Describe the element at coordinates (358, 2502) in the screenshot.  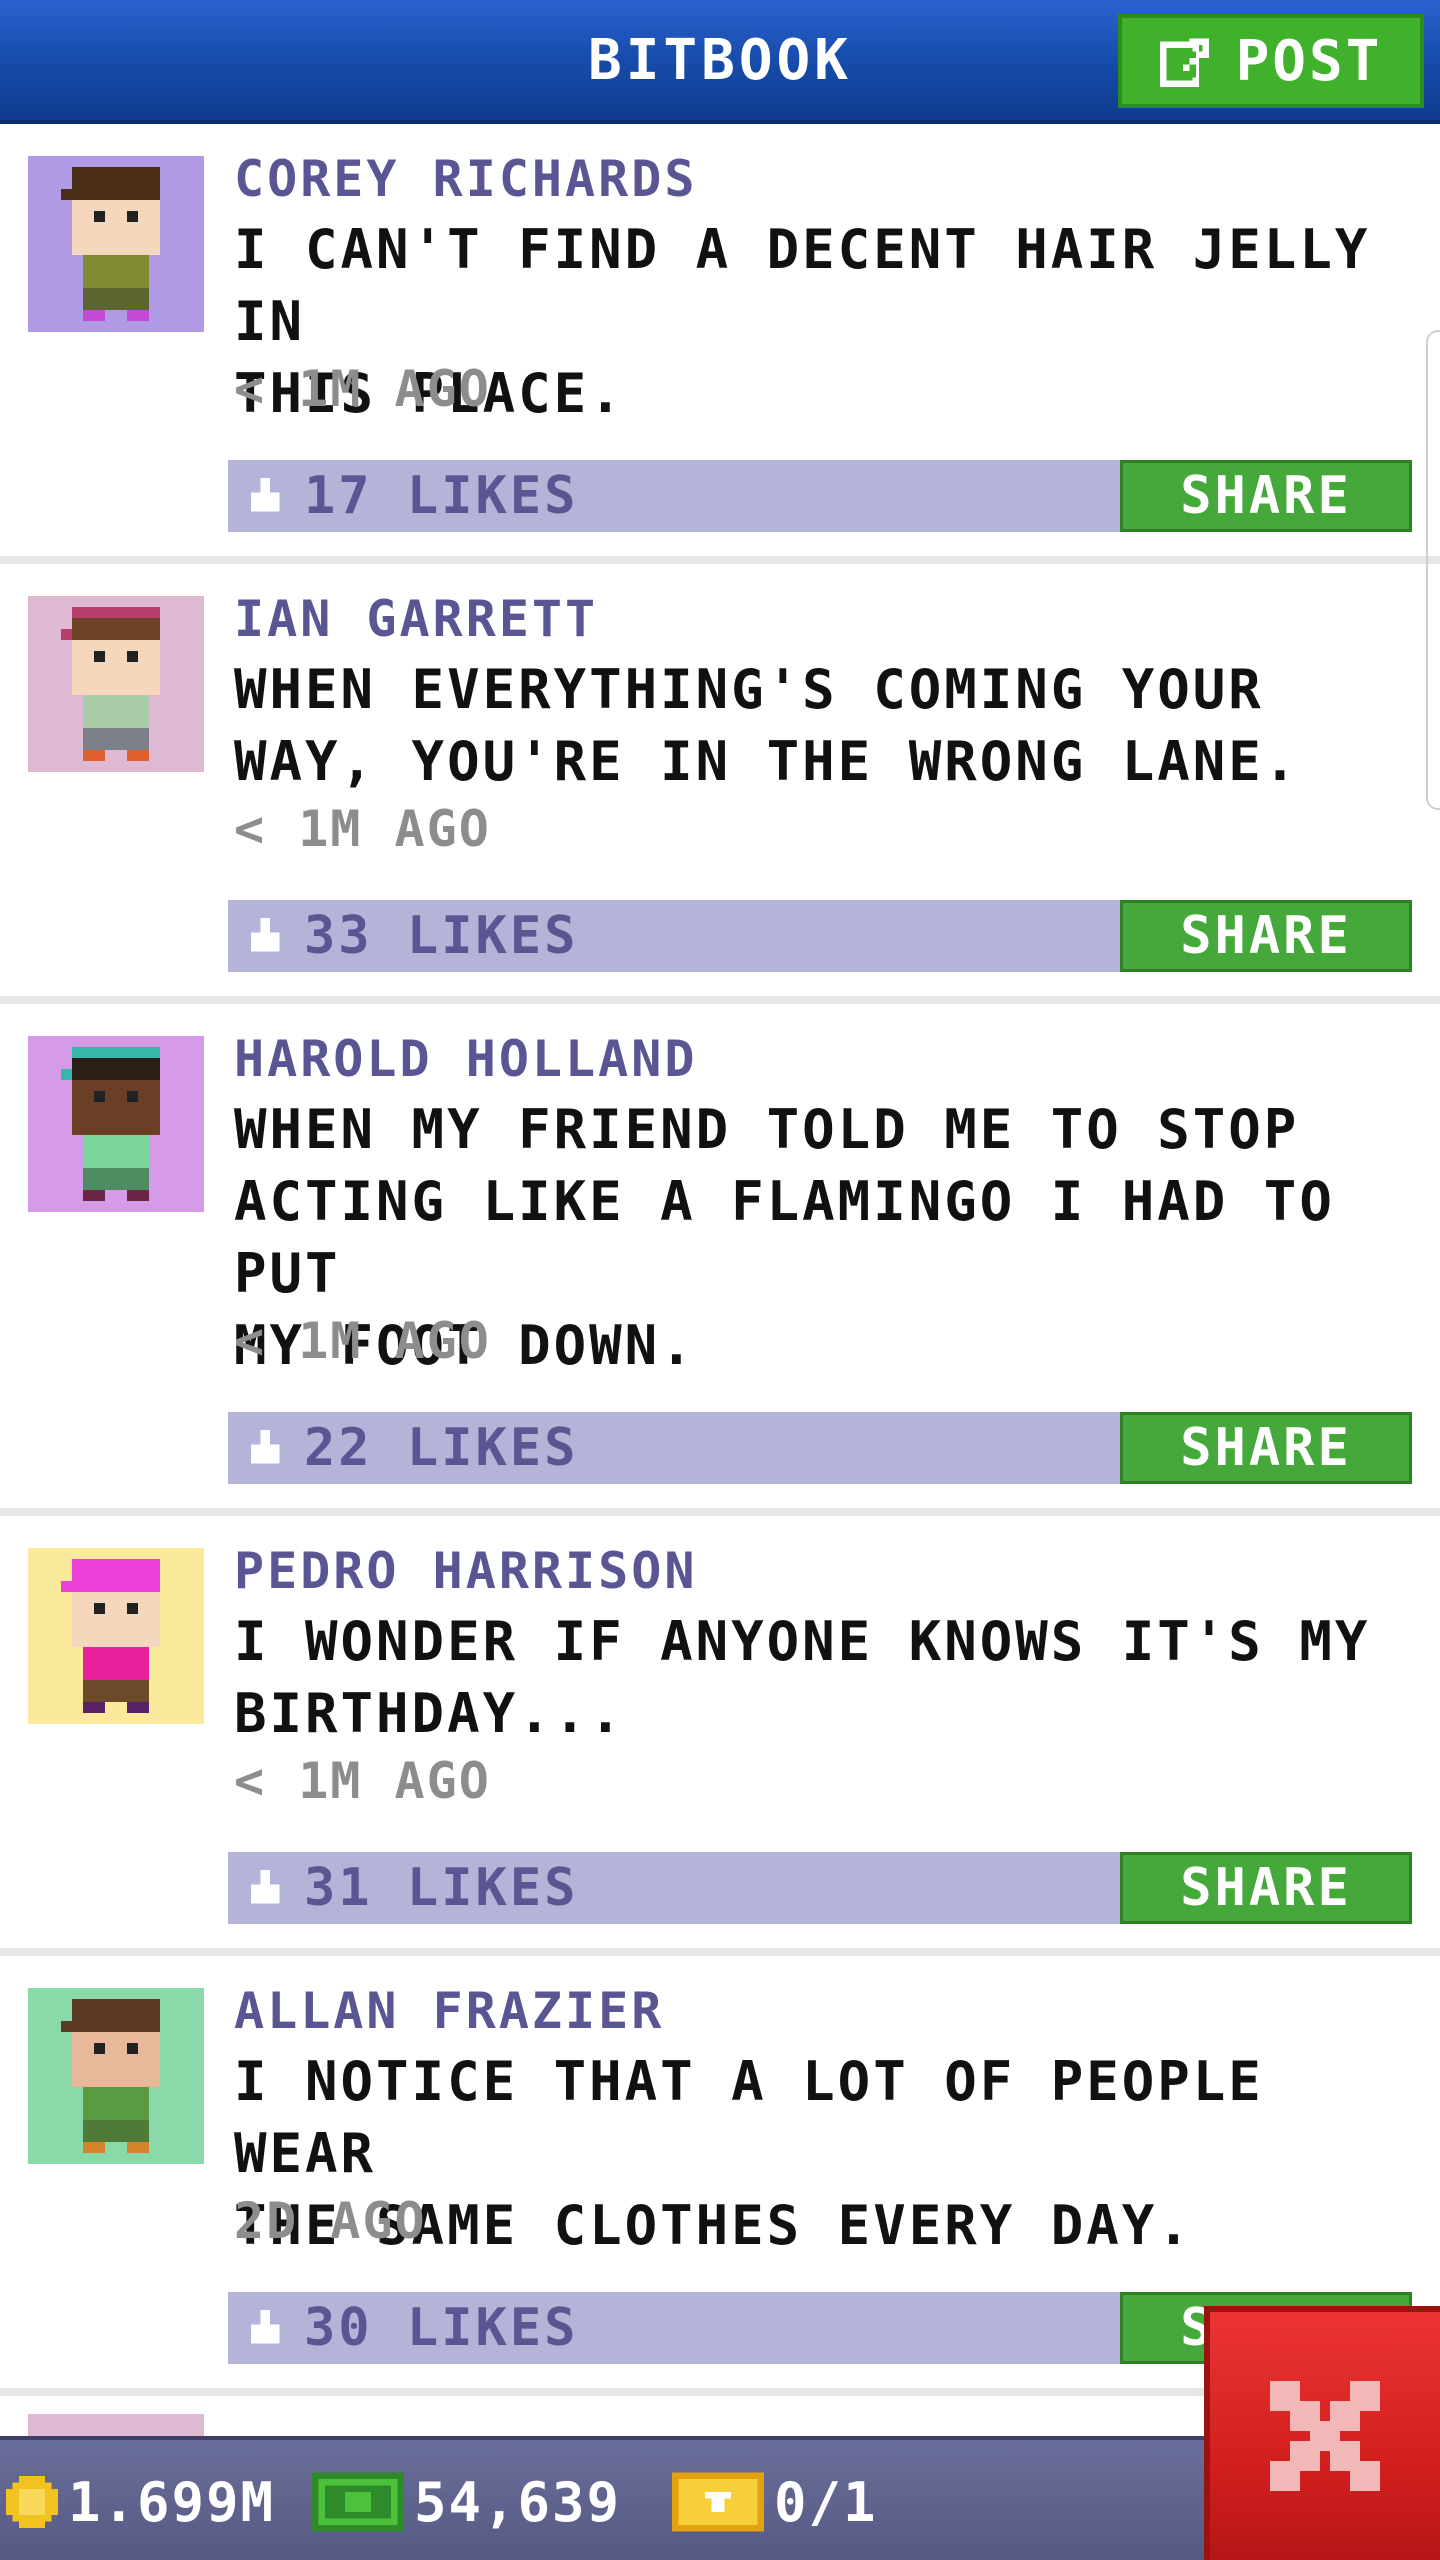
I see `bux-icon` at that location.